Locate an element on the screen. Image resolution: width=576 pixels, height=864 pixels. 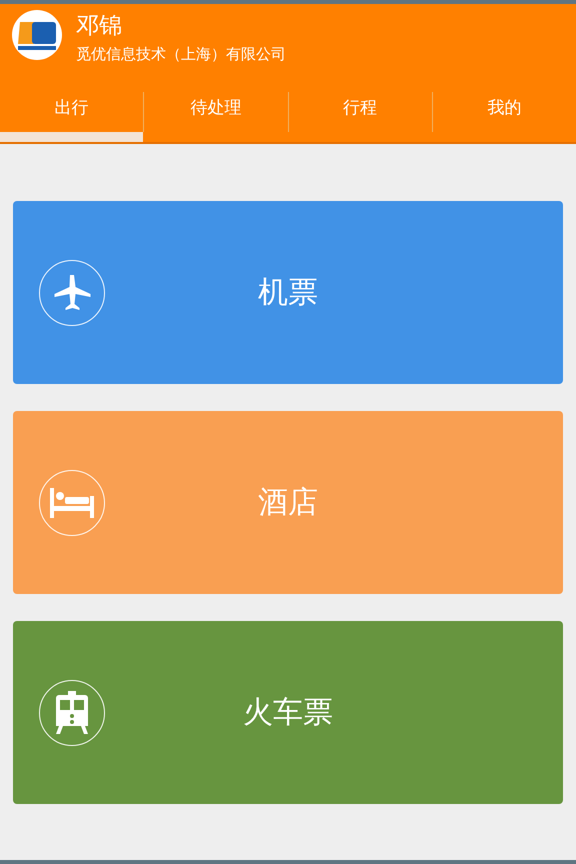
user-name: 邓锦 is located at coordinates (99, 26).